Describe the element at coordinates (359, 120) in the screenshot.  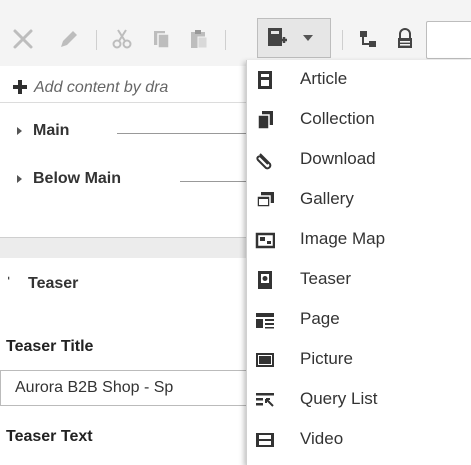
I see `menu-item-collection: Collection` at that location.